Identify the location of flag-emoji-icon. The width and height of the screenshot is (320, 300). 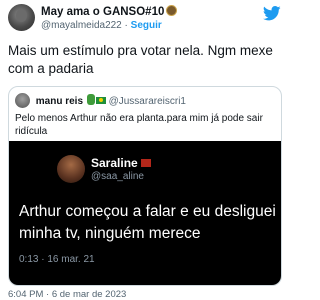
(145, 163).